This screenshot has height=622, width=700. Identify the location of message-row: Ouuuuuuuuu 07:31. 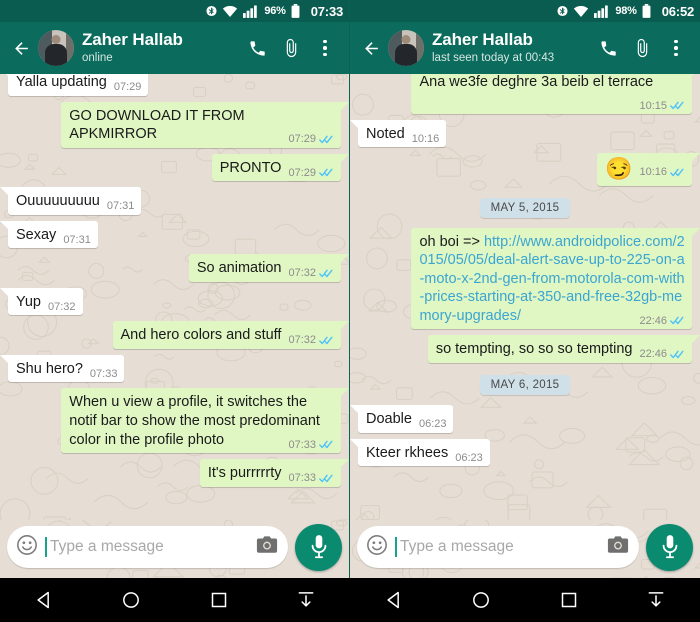
(170, 201).